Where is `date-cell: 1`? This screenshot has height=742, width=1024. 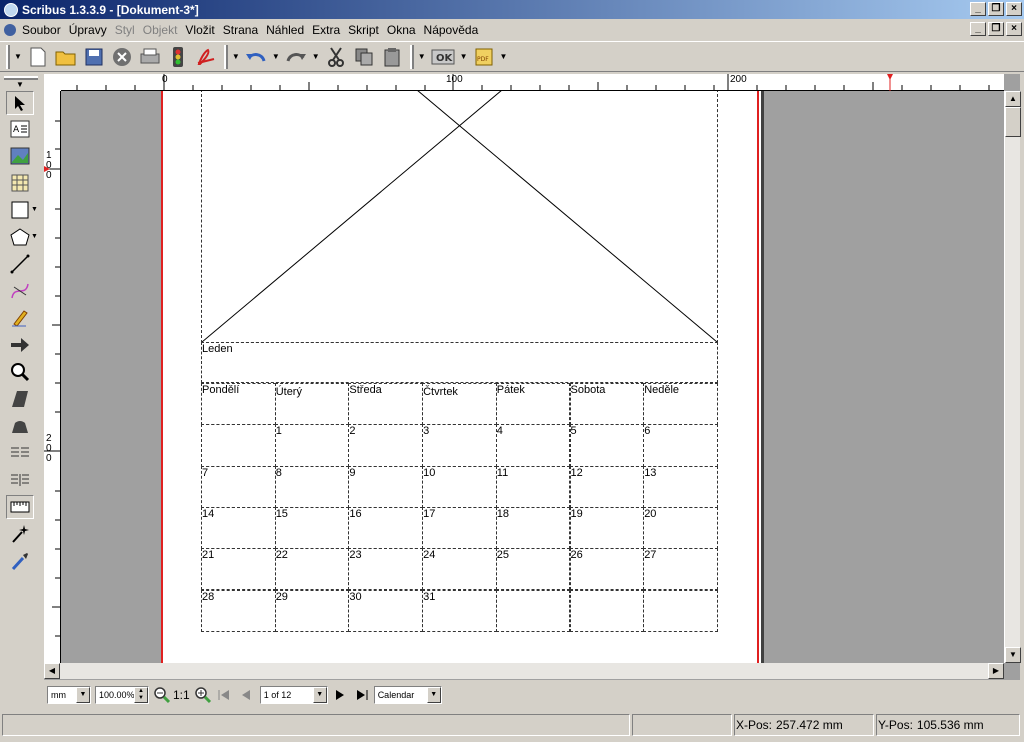
date-cell: 1 is located at coordinates (312, 445).